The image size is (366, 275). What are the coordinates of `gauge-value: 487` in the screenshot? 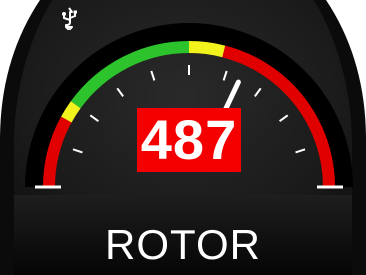 It's located at (189, 139).